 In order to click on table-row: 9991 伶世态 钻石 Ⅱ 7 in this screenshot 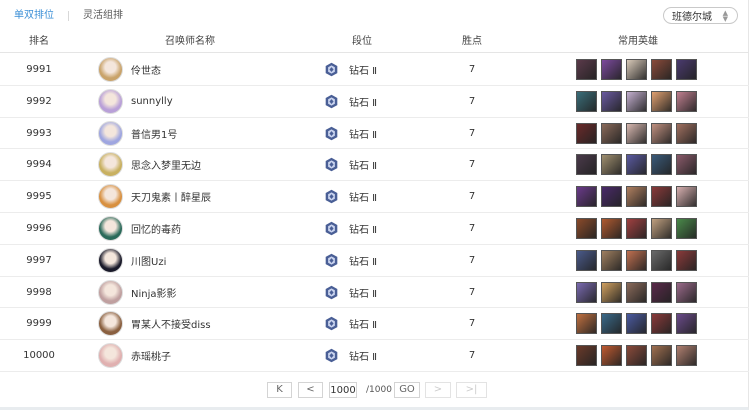, I will do `click(374, 70)`.